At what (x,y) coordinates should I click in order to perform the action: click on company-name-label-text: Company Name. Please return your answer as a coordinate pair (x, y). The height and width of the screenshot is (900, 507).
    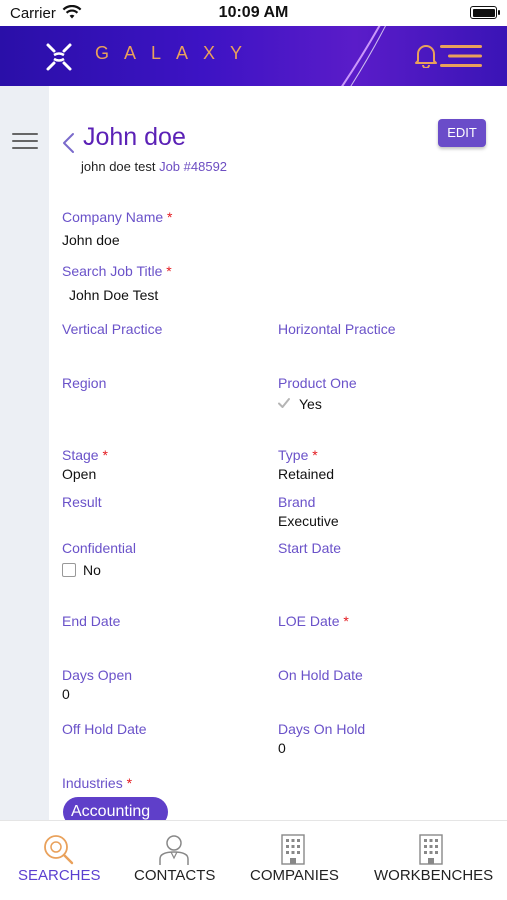
    Looking at the image, I should click on (113, 217).